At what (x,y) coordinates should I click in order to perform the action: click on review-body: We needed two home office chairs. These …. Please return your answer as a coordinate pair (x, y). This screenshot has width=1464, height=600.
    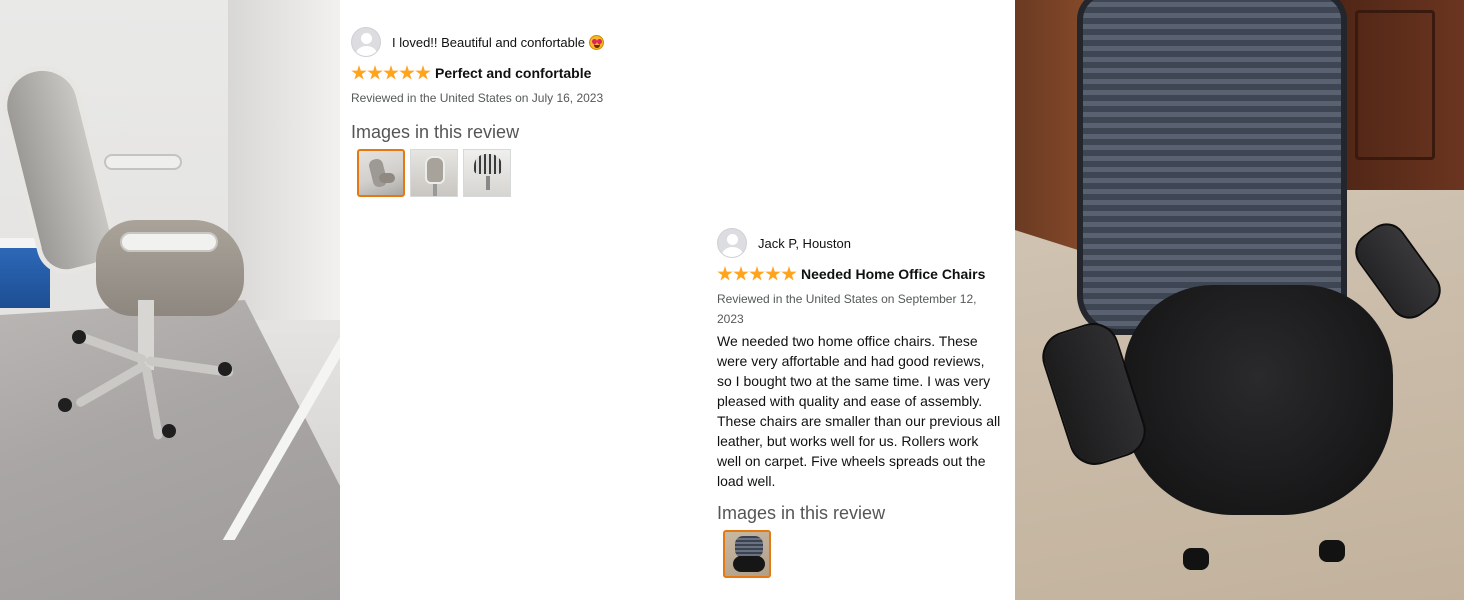
    Looking at the image, I should click on (859, 411).